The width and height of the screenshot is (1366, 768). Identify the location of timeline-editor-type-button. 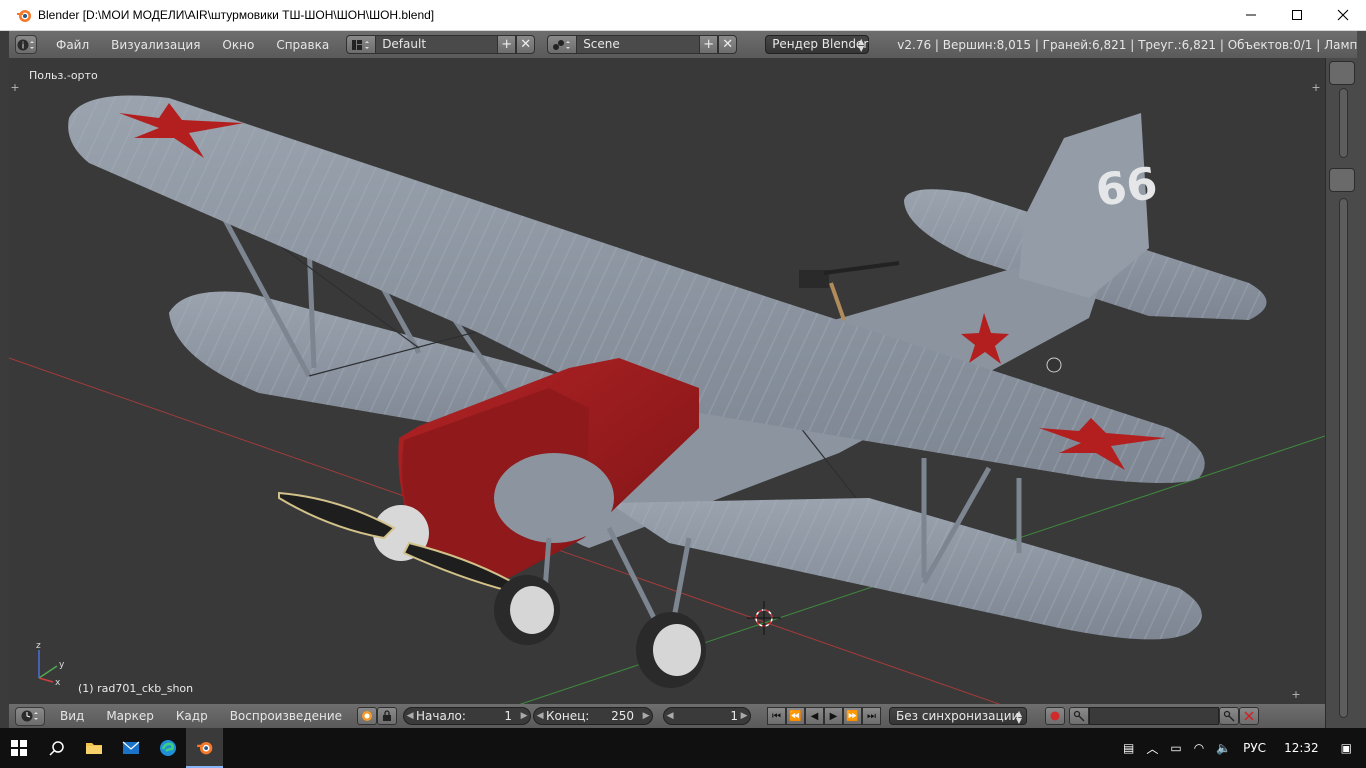
(30, 716).